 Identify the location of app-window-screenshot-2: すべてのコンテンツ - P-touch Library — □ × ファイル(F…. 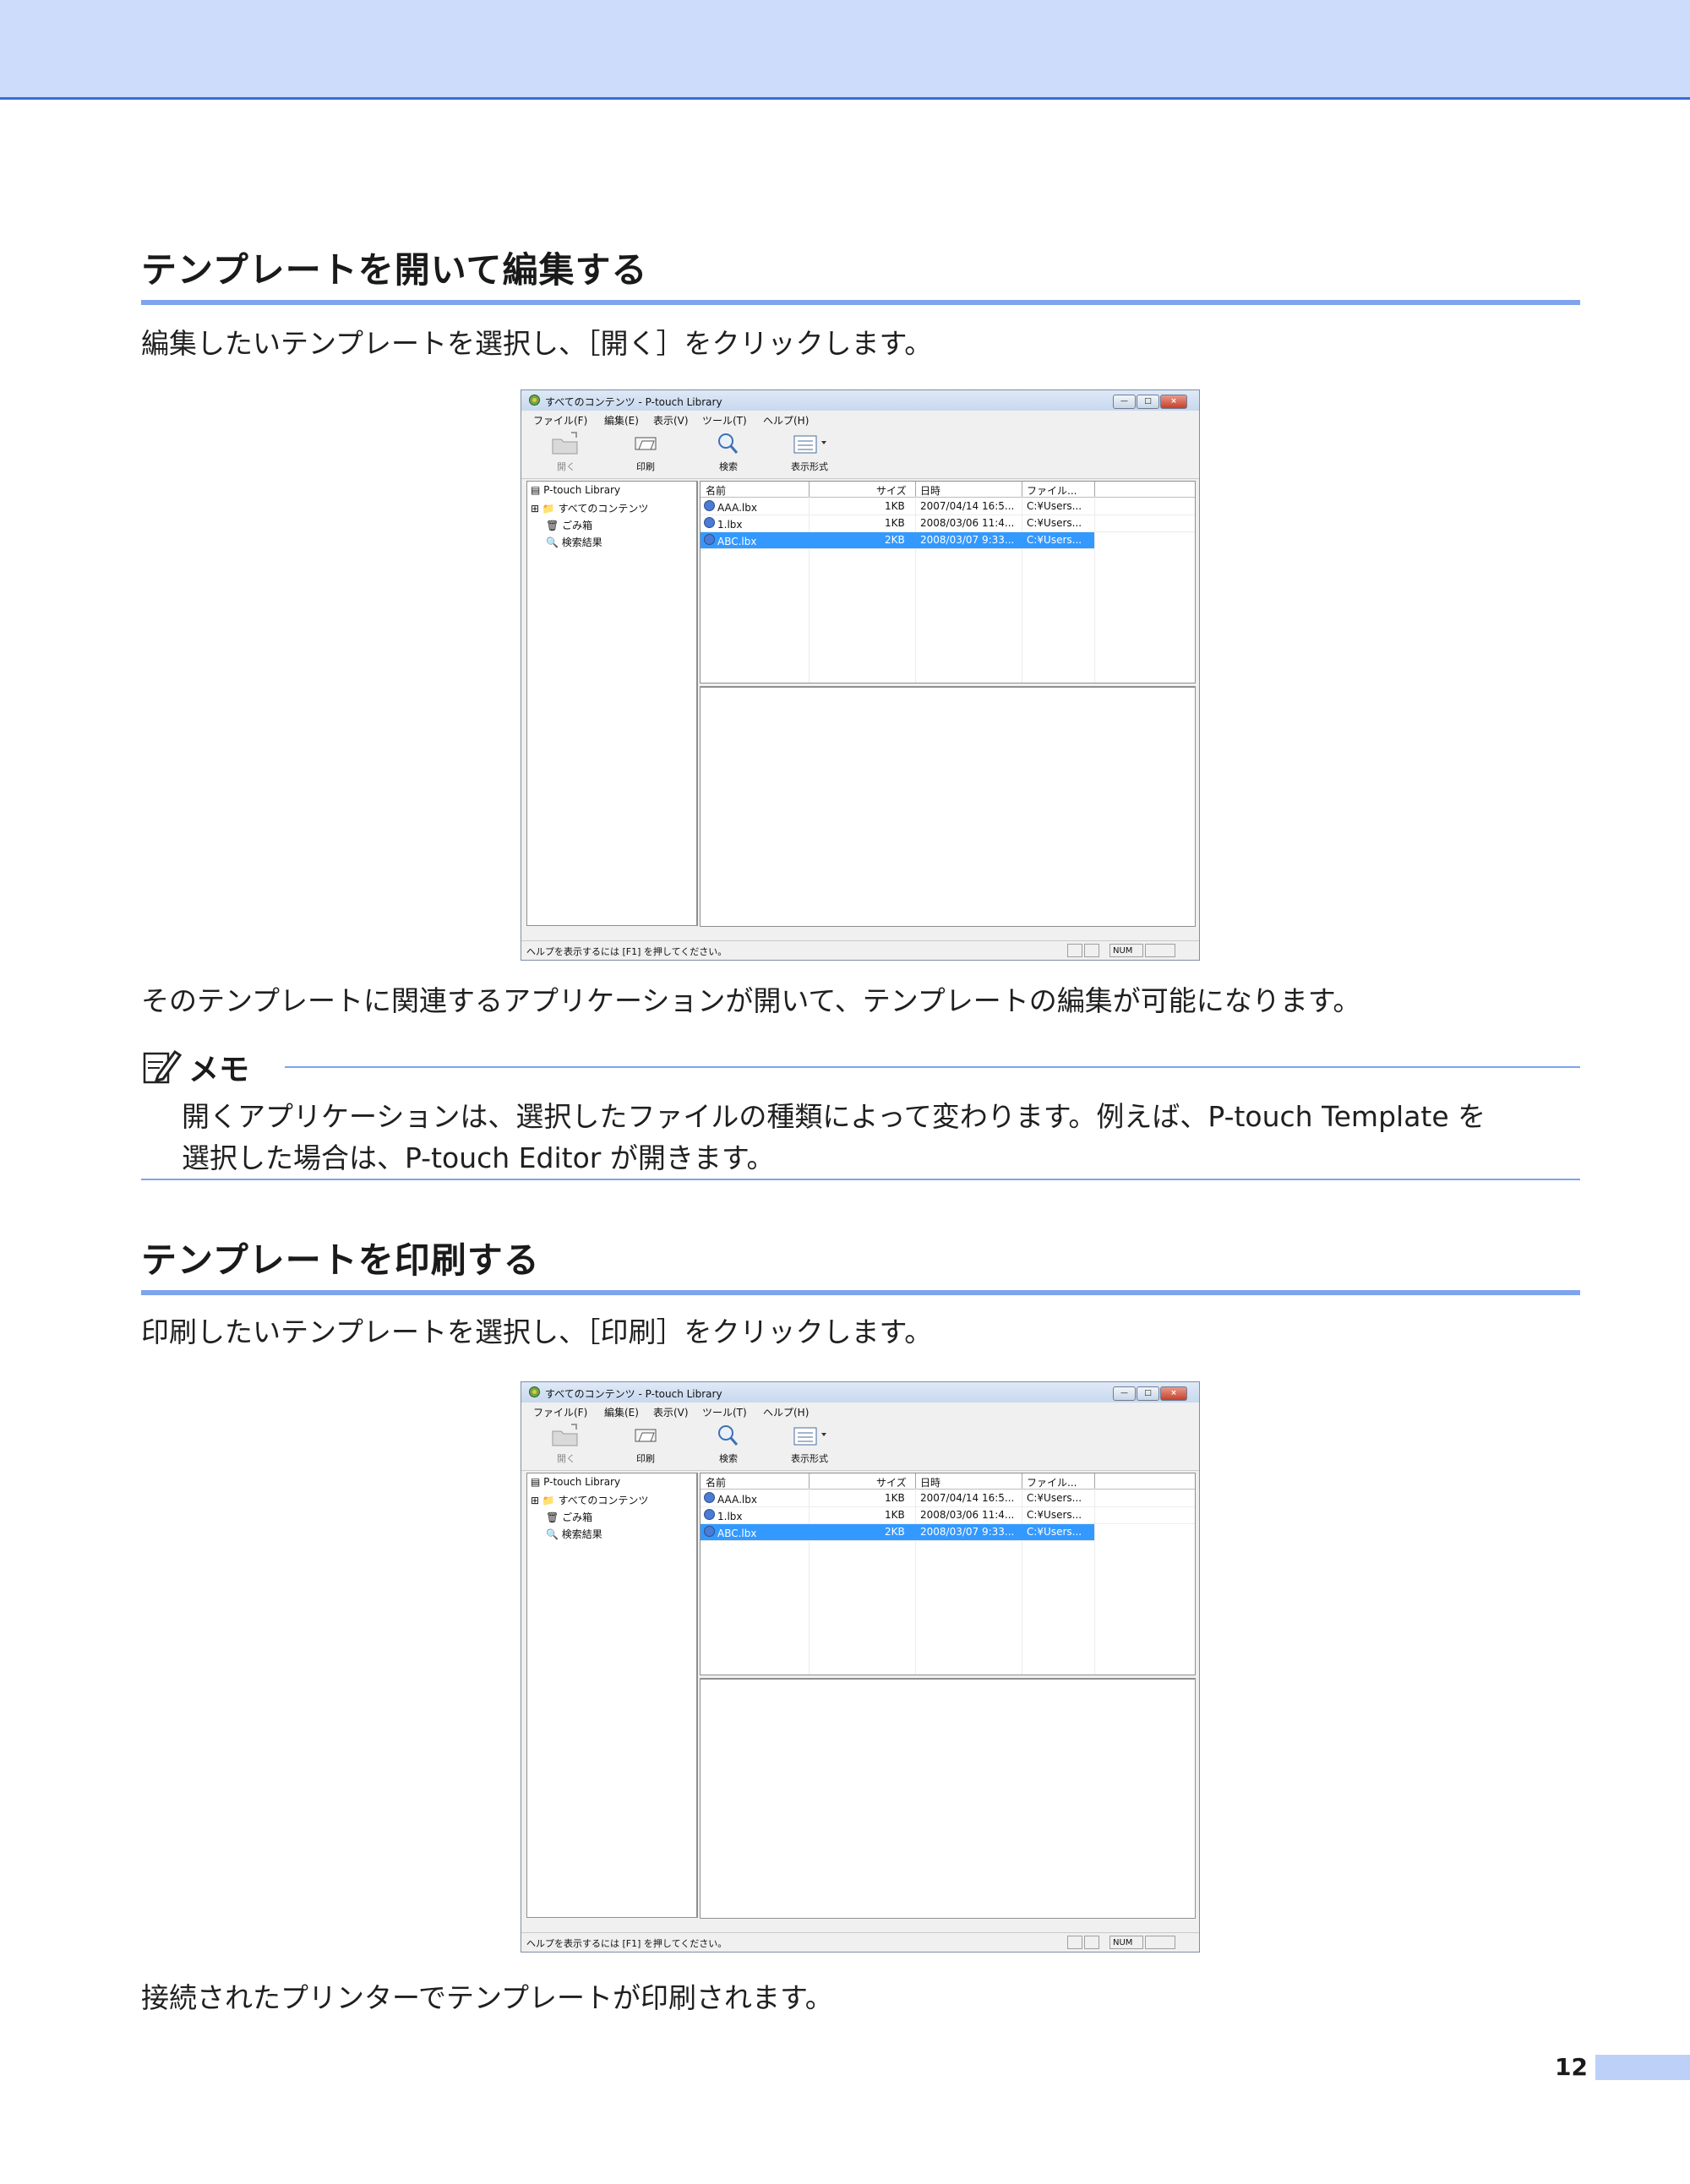
(860, 1667).